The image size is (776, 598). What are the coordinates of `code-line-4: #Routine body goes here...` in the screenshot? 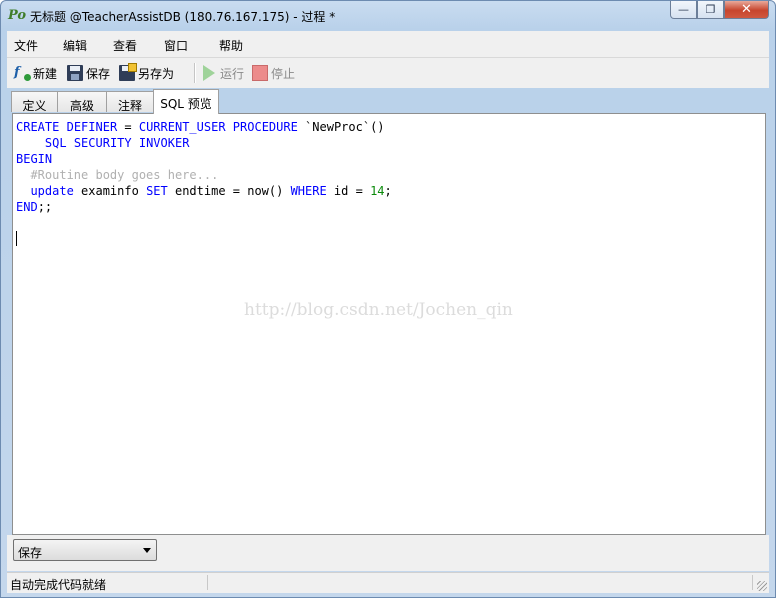 It's located at (117, 175).